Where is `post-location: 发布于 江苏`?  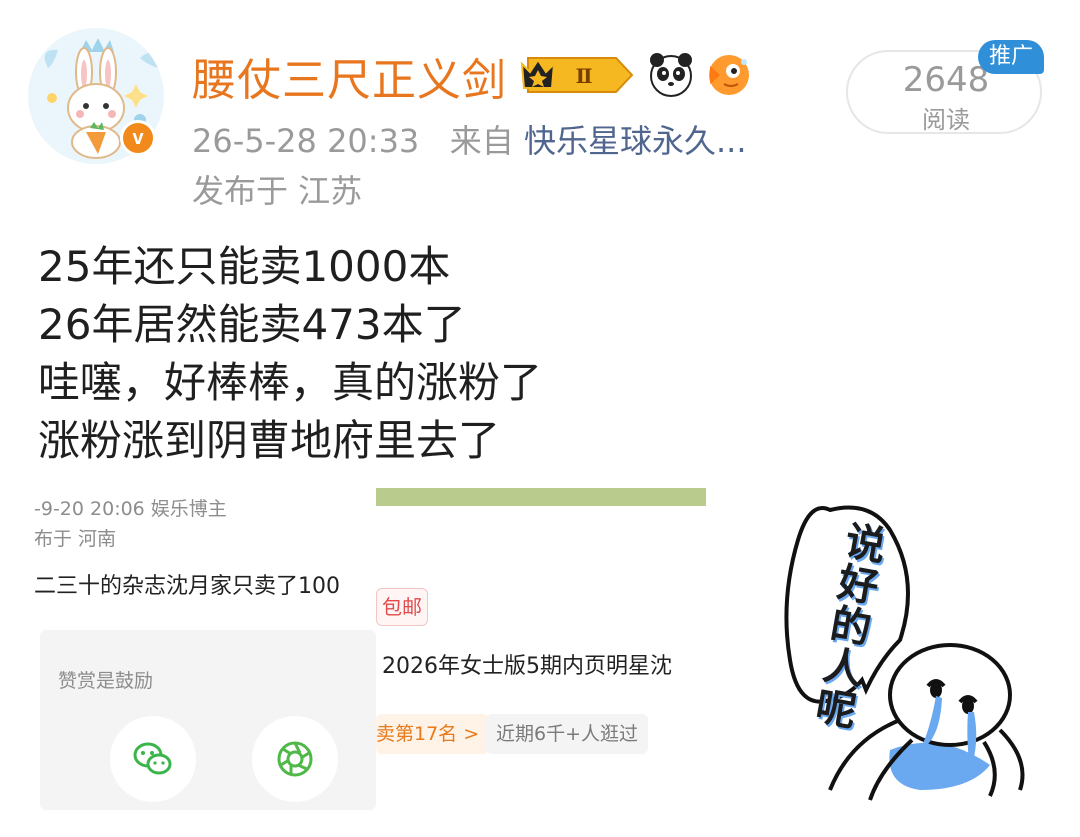 post-location: 发布于 江苏 is located at coordinates (277, 191).